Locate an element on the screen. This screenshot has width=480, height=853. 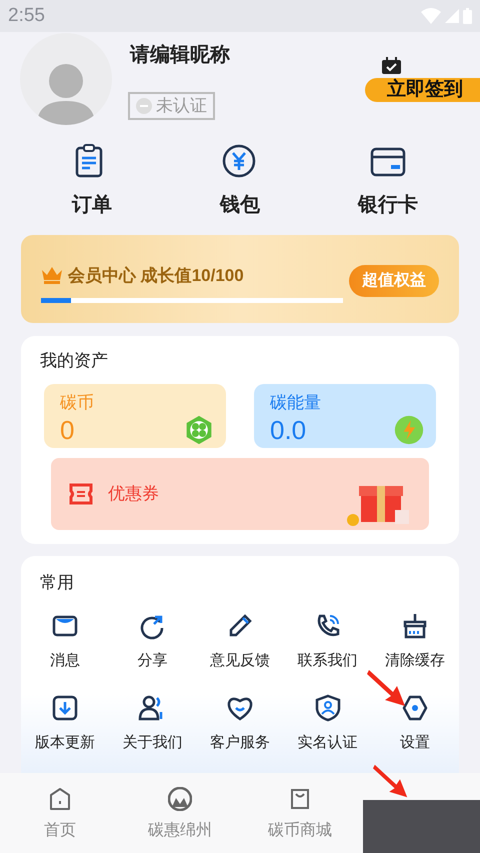
verify-label: 未认证 is located at coordinates (181, 106).